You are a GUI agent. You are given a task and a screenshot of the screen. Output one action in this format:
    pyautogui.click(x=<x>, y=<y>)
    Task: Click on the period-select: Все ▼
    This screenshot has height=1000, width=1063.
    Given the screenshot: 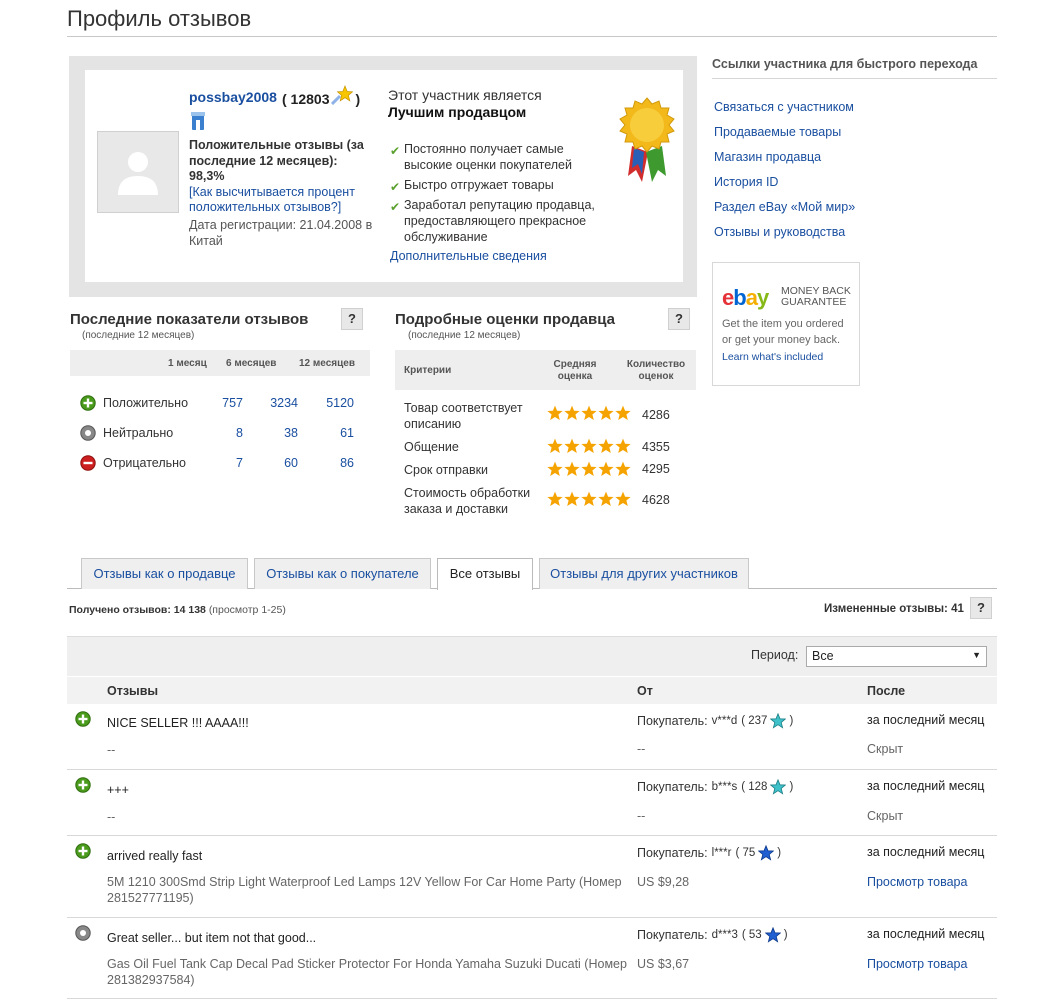 What is the action you would take?
    pyautogui.click(x=896, y=656)
    